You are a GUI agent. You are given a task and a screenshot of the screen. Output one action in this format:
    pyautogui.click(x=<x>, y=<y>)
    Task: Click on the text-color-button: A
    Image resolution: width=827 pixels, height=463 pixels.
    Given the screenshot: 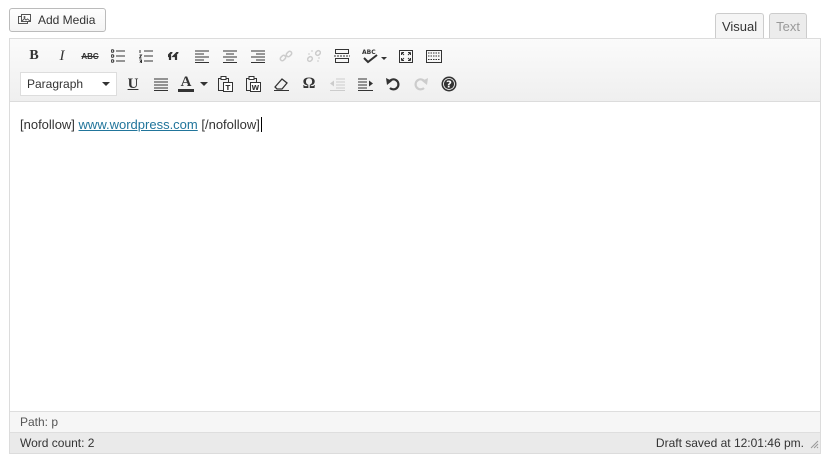 What is the action you would take?
    pyautogui.click(x=193, y=84)
    